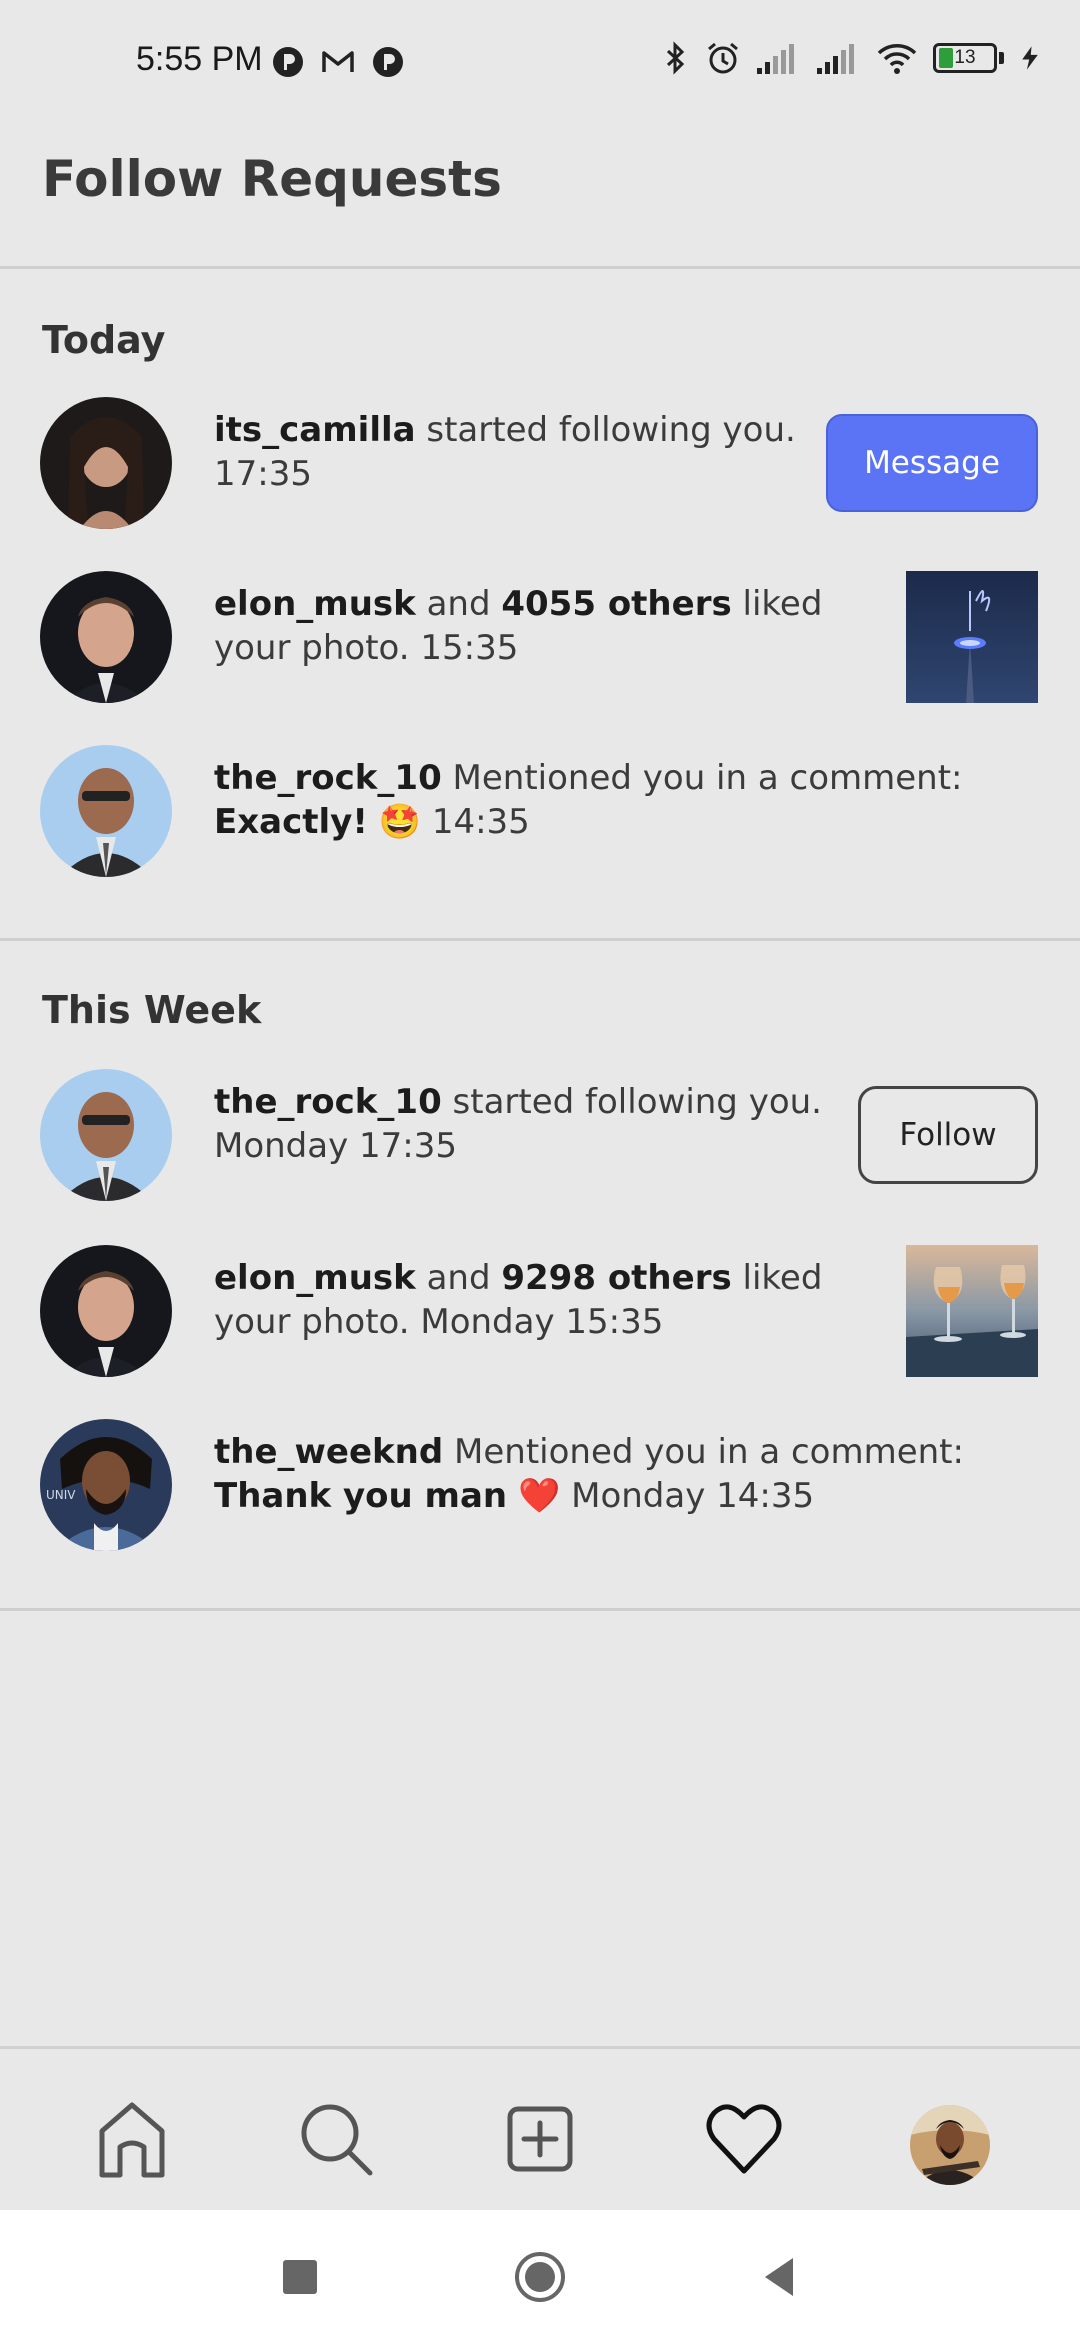 Image resolution: width=1080 pixels, height=2340 pixels. Describe the element at coordinates (263, 474) in the screenshot. I see `notification-time: 17:35` at that location.